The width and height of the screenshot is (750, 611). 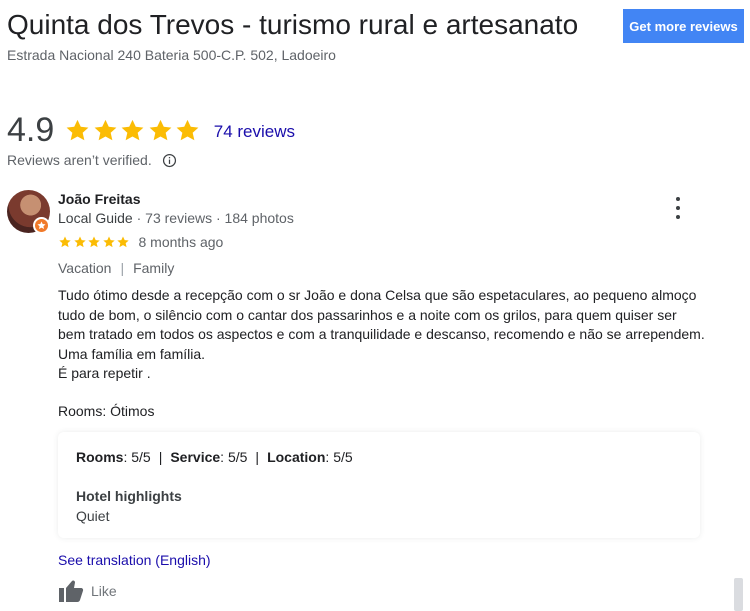 I want to click on get-more-reviews-button: Get more reviews, so click(x=683, y=26).